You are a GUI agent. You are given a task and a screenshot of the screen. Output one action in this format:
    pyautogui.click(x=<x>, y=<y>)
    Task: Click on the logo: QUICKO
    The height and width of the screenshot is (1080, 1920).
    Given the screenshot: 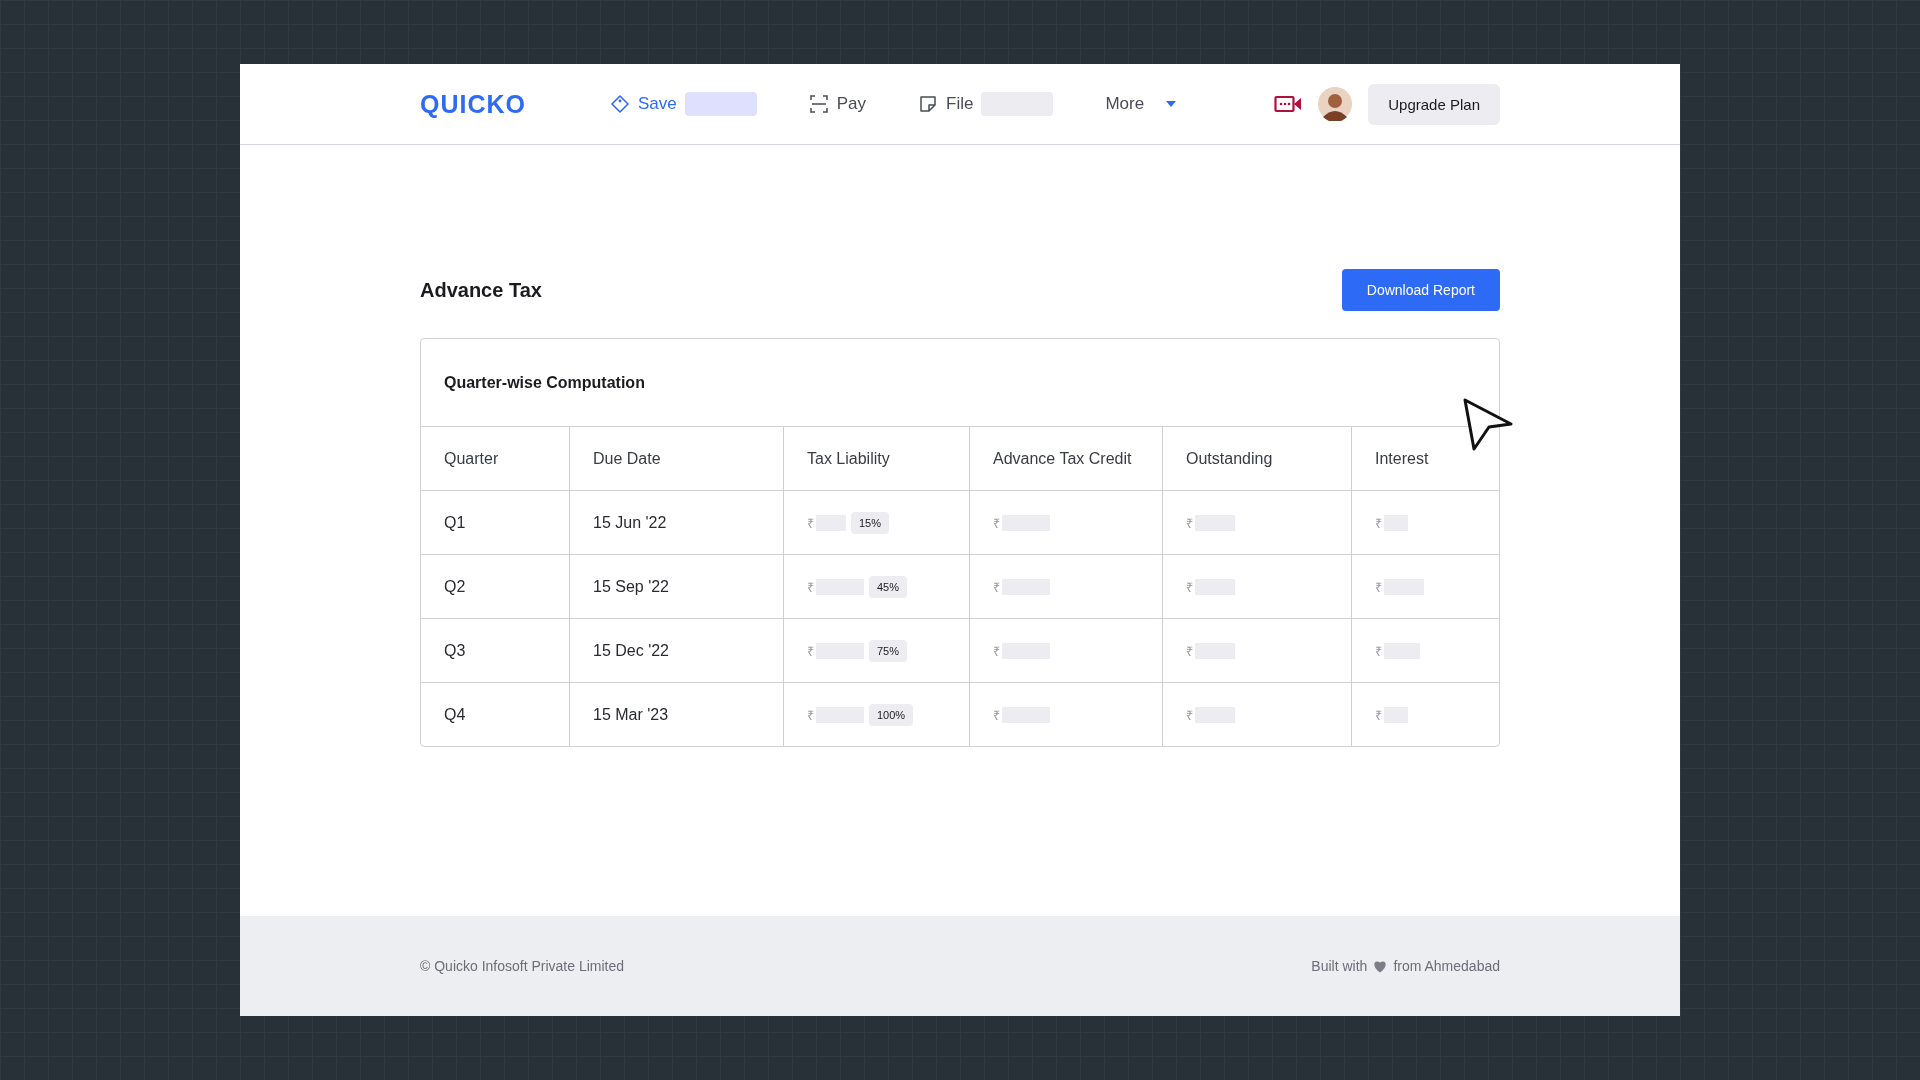 What is the action you would take?
    pyautogui.click(x=515, y=104)
    